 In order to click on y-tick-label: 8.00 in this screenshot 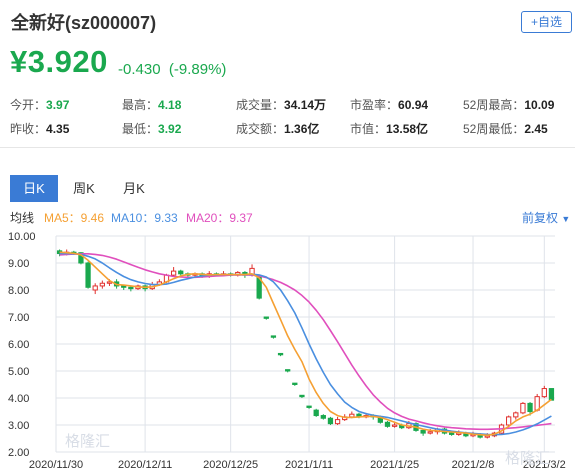, I will do `click(18, 291)`.